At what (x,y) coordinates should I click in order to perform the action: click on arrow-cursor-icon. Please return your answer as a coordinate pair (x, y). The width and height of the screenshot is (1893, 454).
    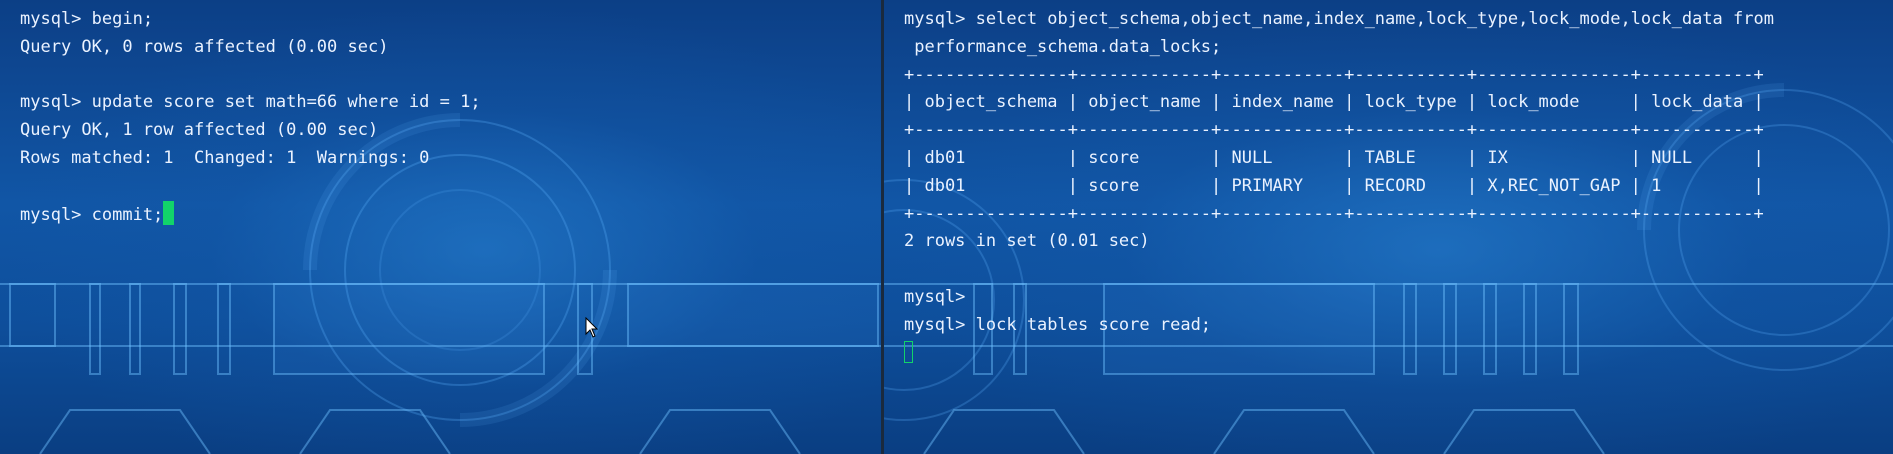
    Looking at the image, I should click on (592, 327).